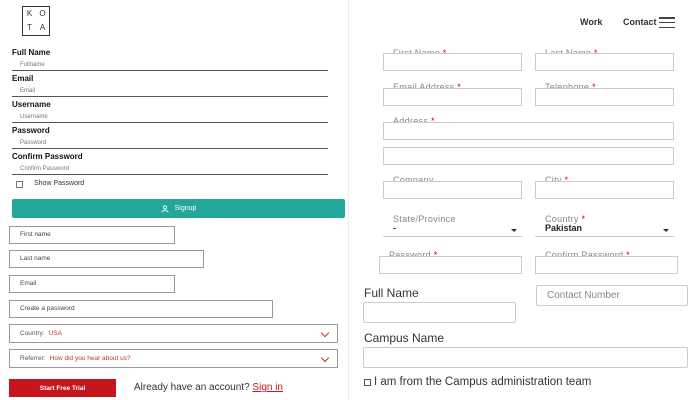 This screenshot has height=400, width=700. I want to click on campus-name-label: Campus Name, so click(404, 338).